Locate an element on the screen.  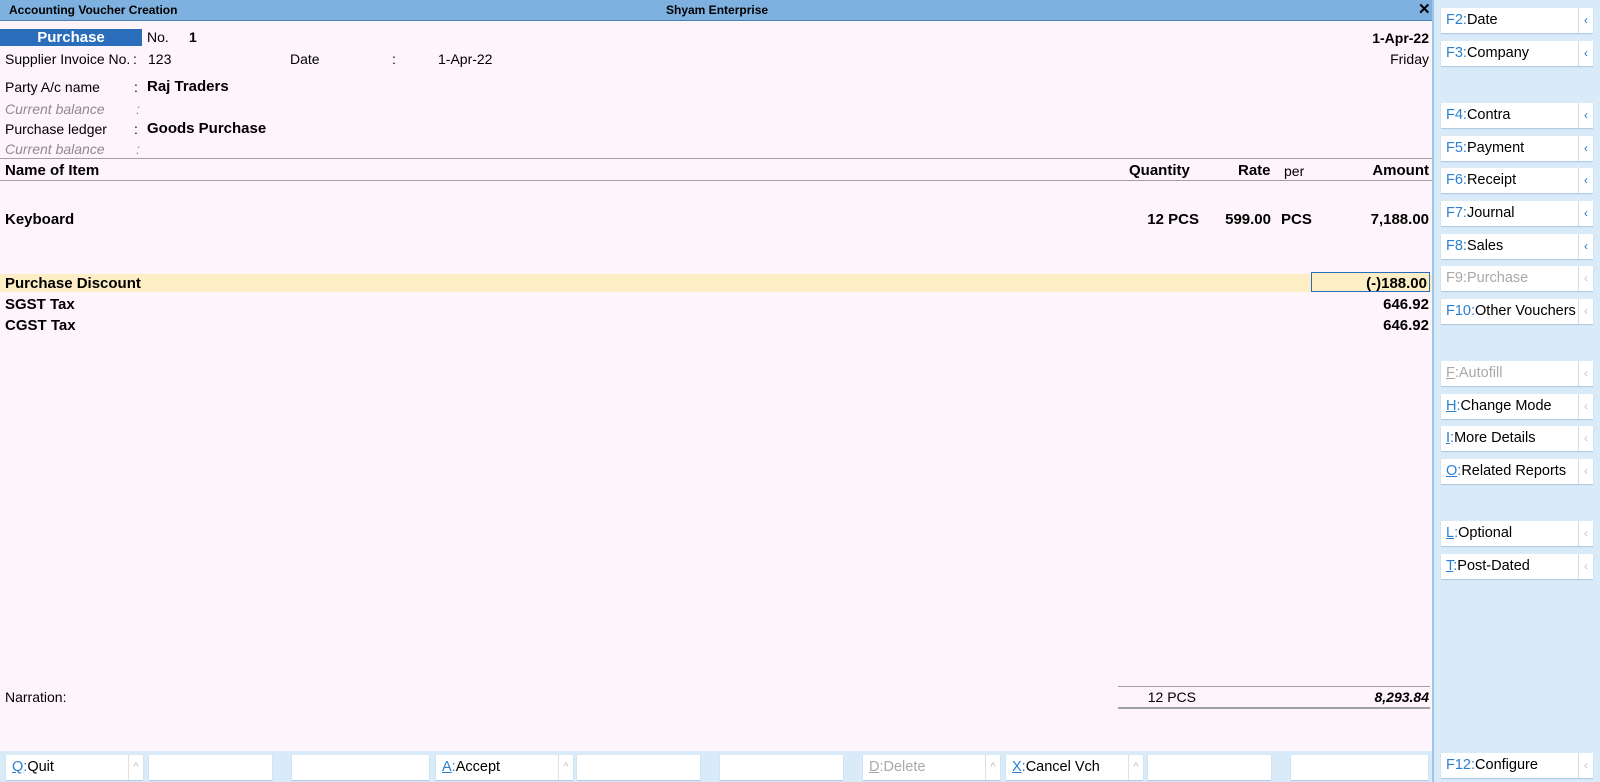
total-quantity: 12 PCS is located at coordinates (1171, 697).